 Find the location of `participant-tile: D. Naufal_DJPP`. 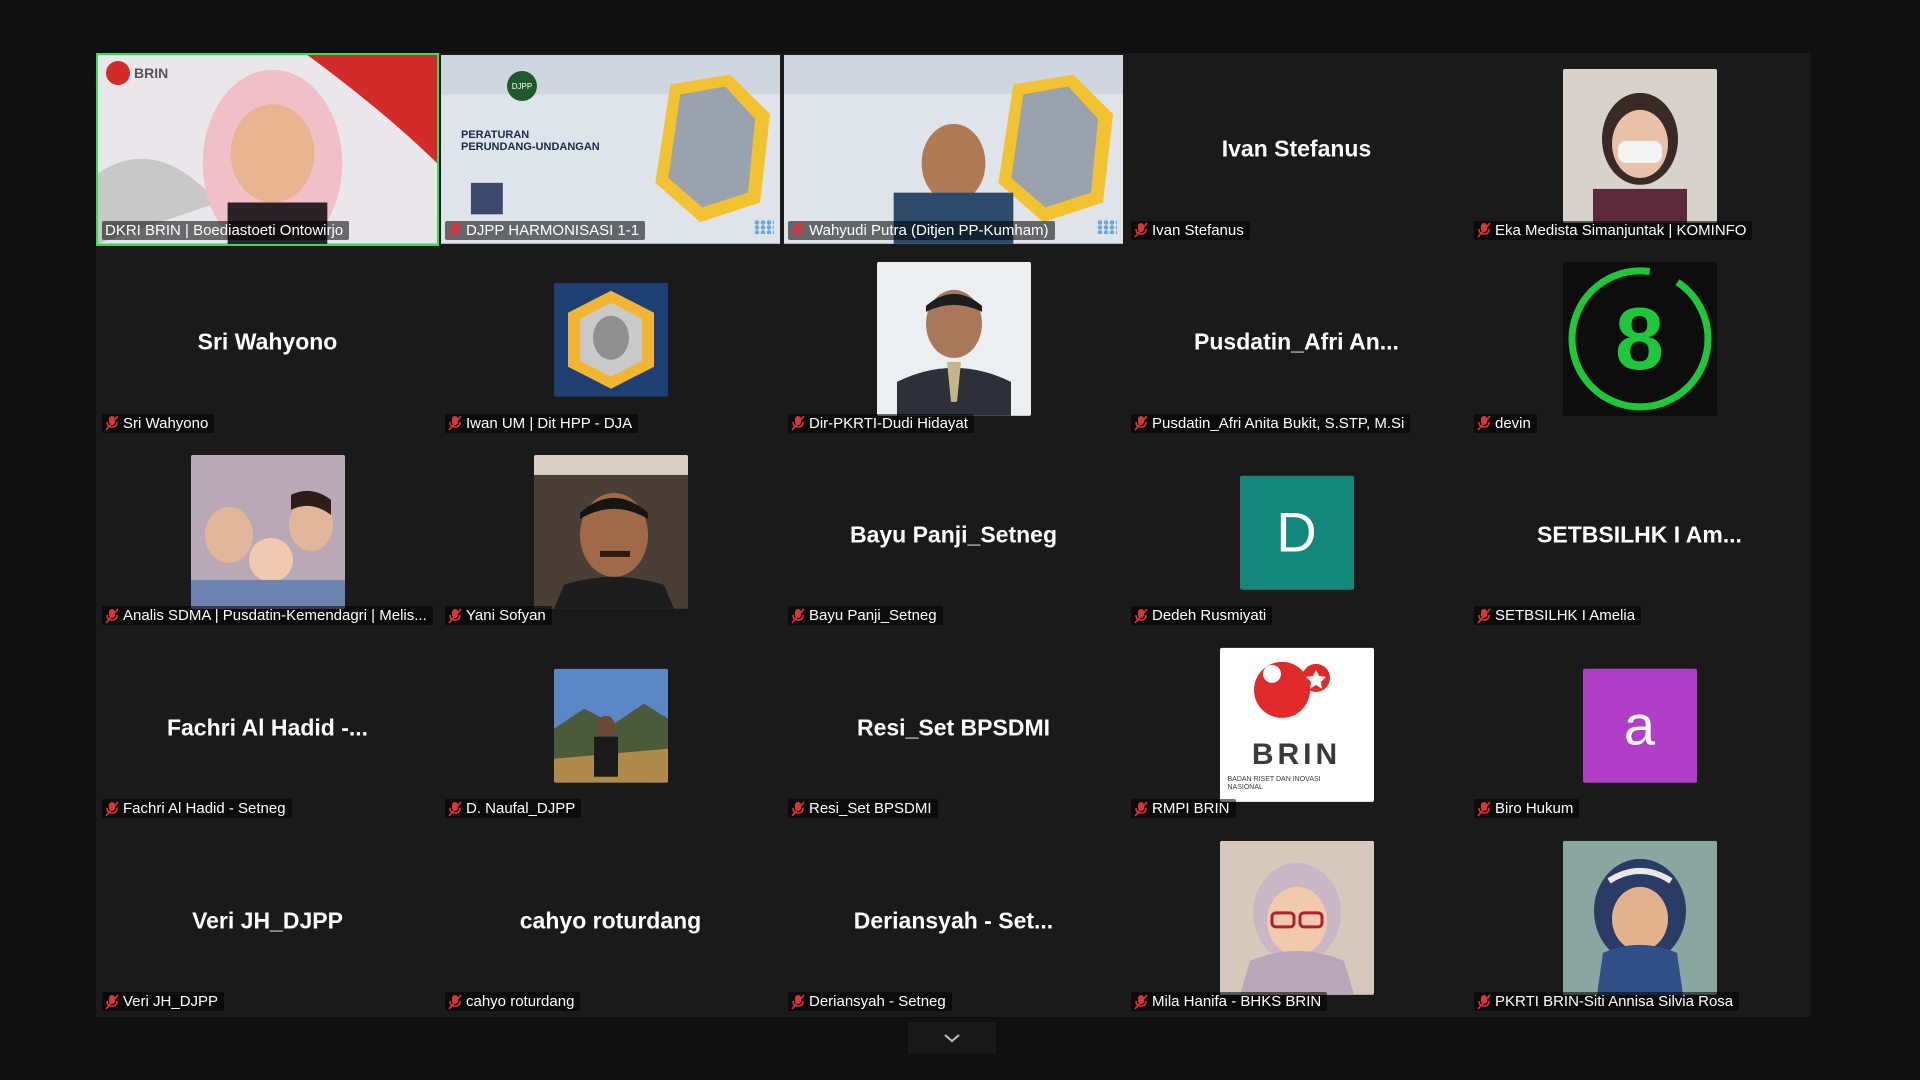

participant-tile: D. Naufal_DJPP is located at coordinates (610, 728).